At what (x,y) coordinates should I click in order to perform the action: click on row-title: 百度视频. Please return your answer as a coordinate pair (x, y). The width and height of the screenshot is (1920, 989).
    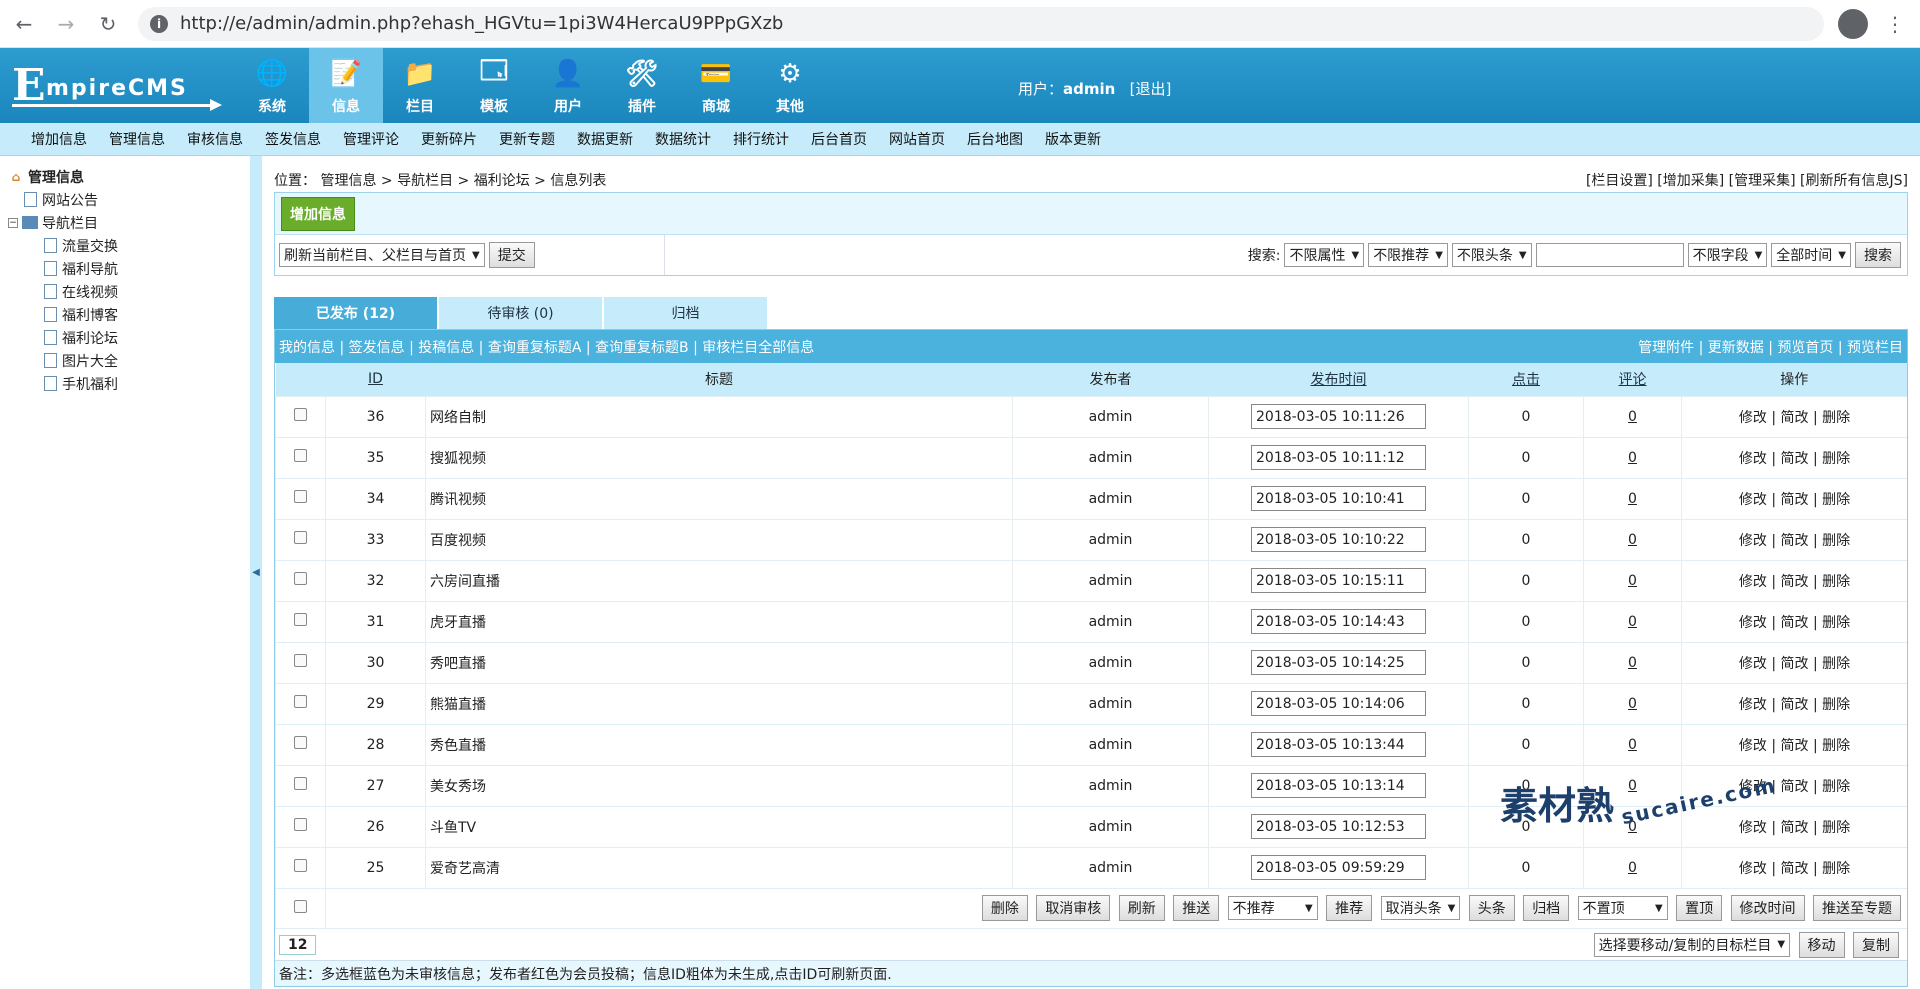
    Looking at the image, I should click on (719, 539).